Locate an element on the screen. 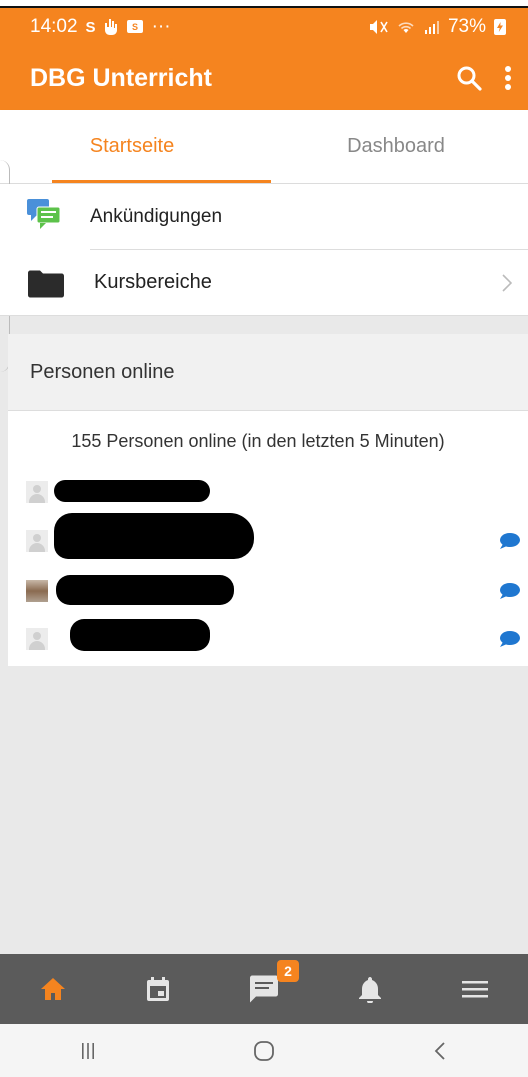 The height and width of the screenshot is (1077, 528). home-icon is located at coordinates (52, 989).